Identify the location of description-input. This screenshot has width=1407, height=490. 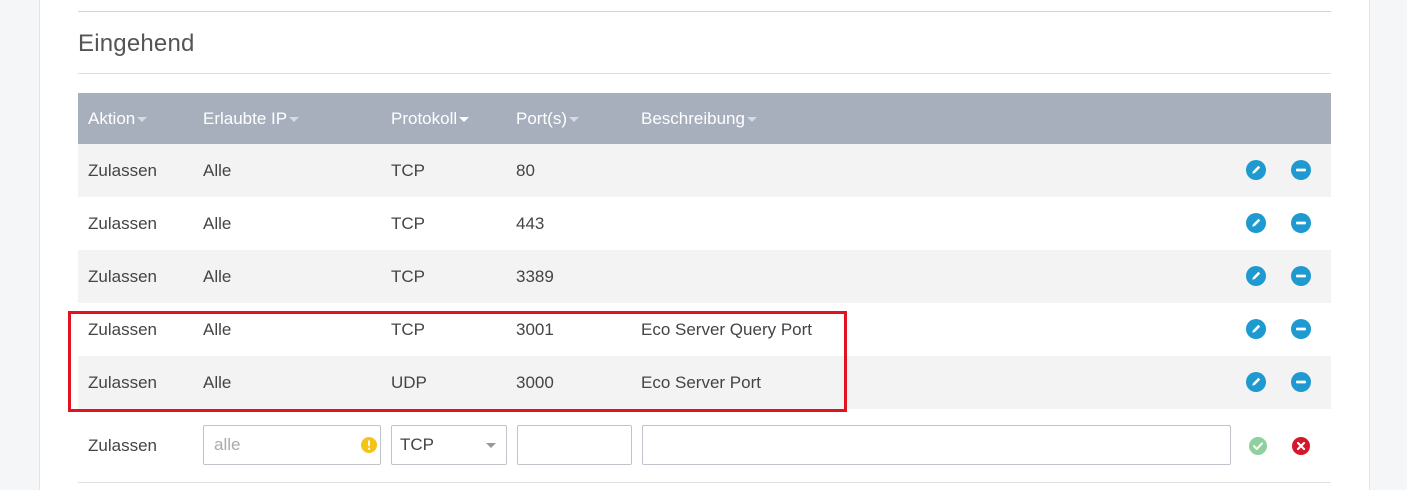
(936, 445).